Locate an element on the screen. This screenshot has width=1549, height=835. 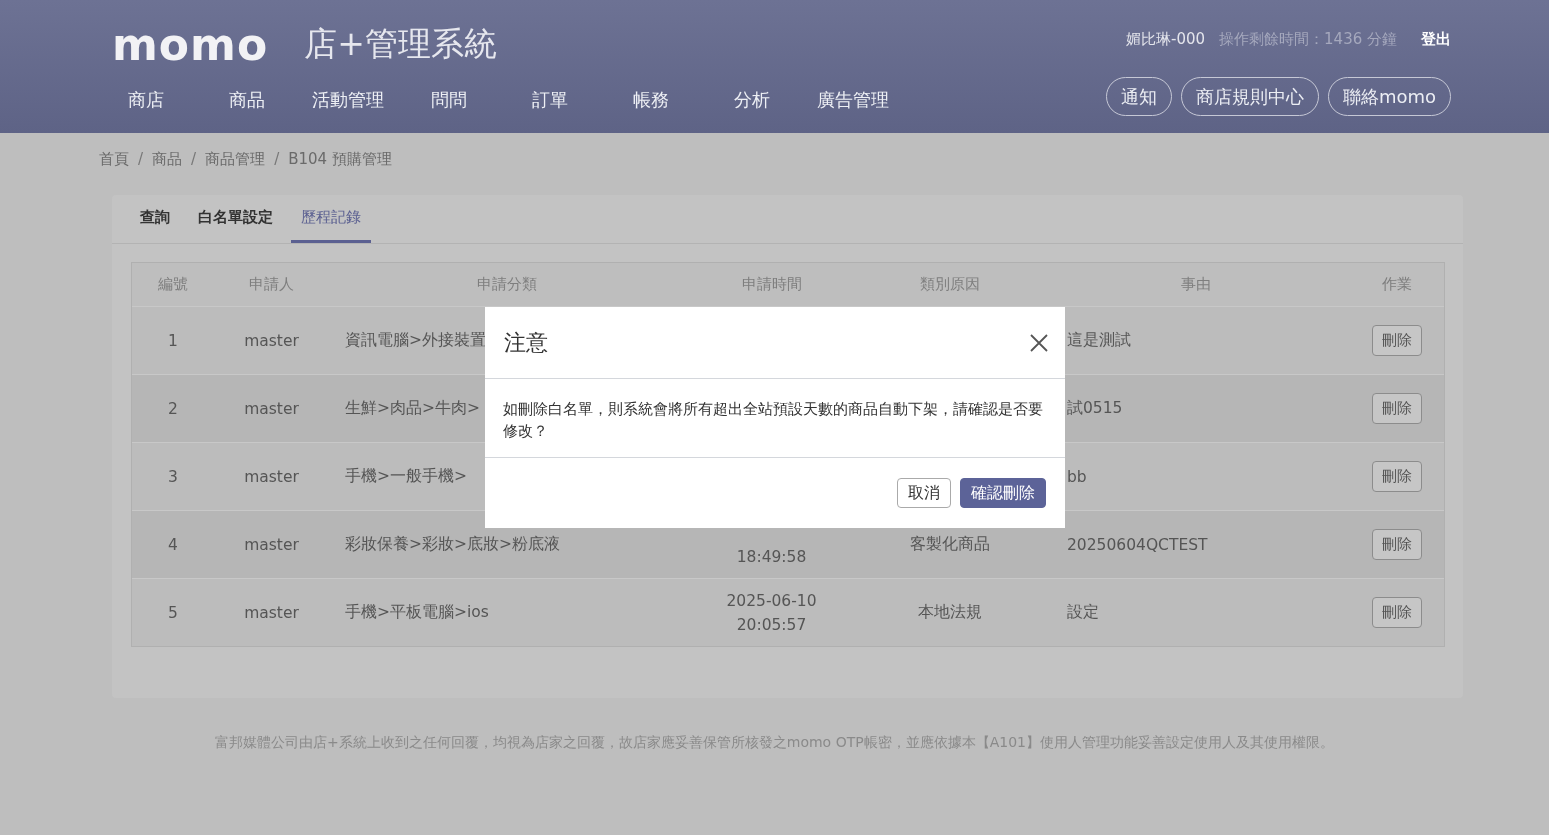
column-header: 申請人 is located at coordinates (271, 284).